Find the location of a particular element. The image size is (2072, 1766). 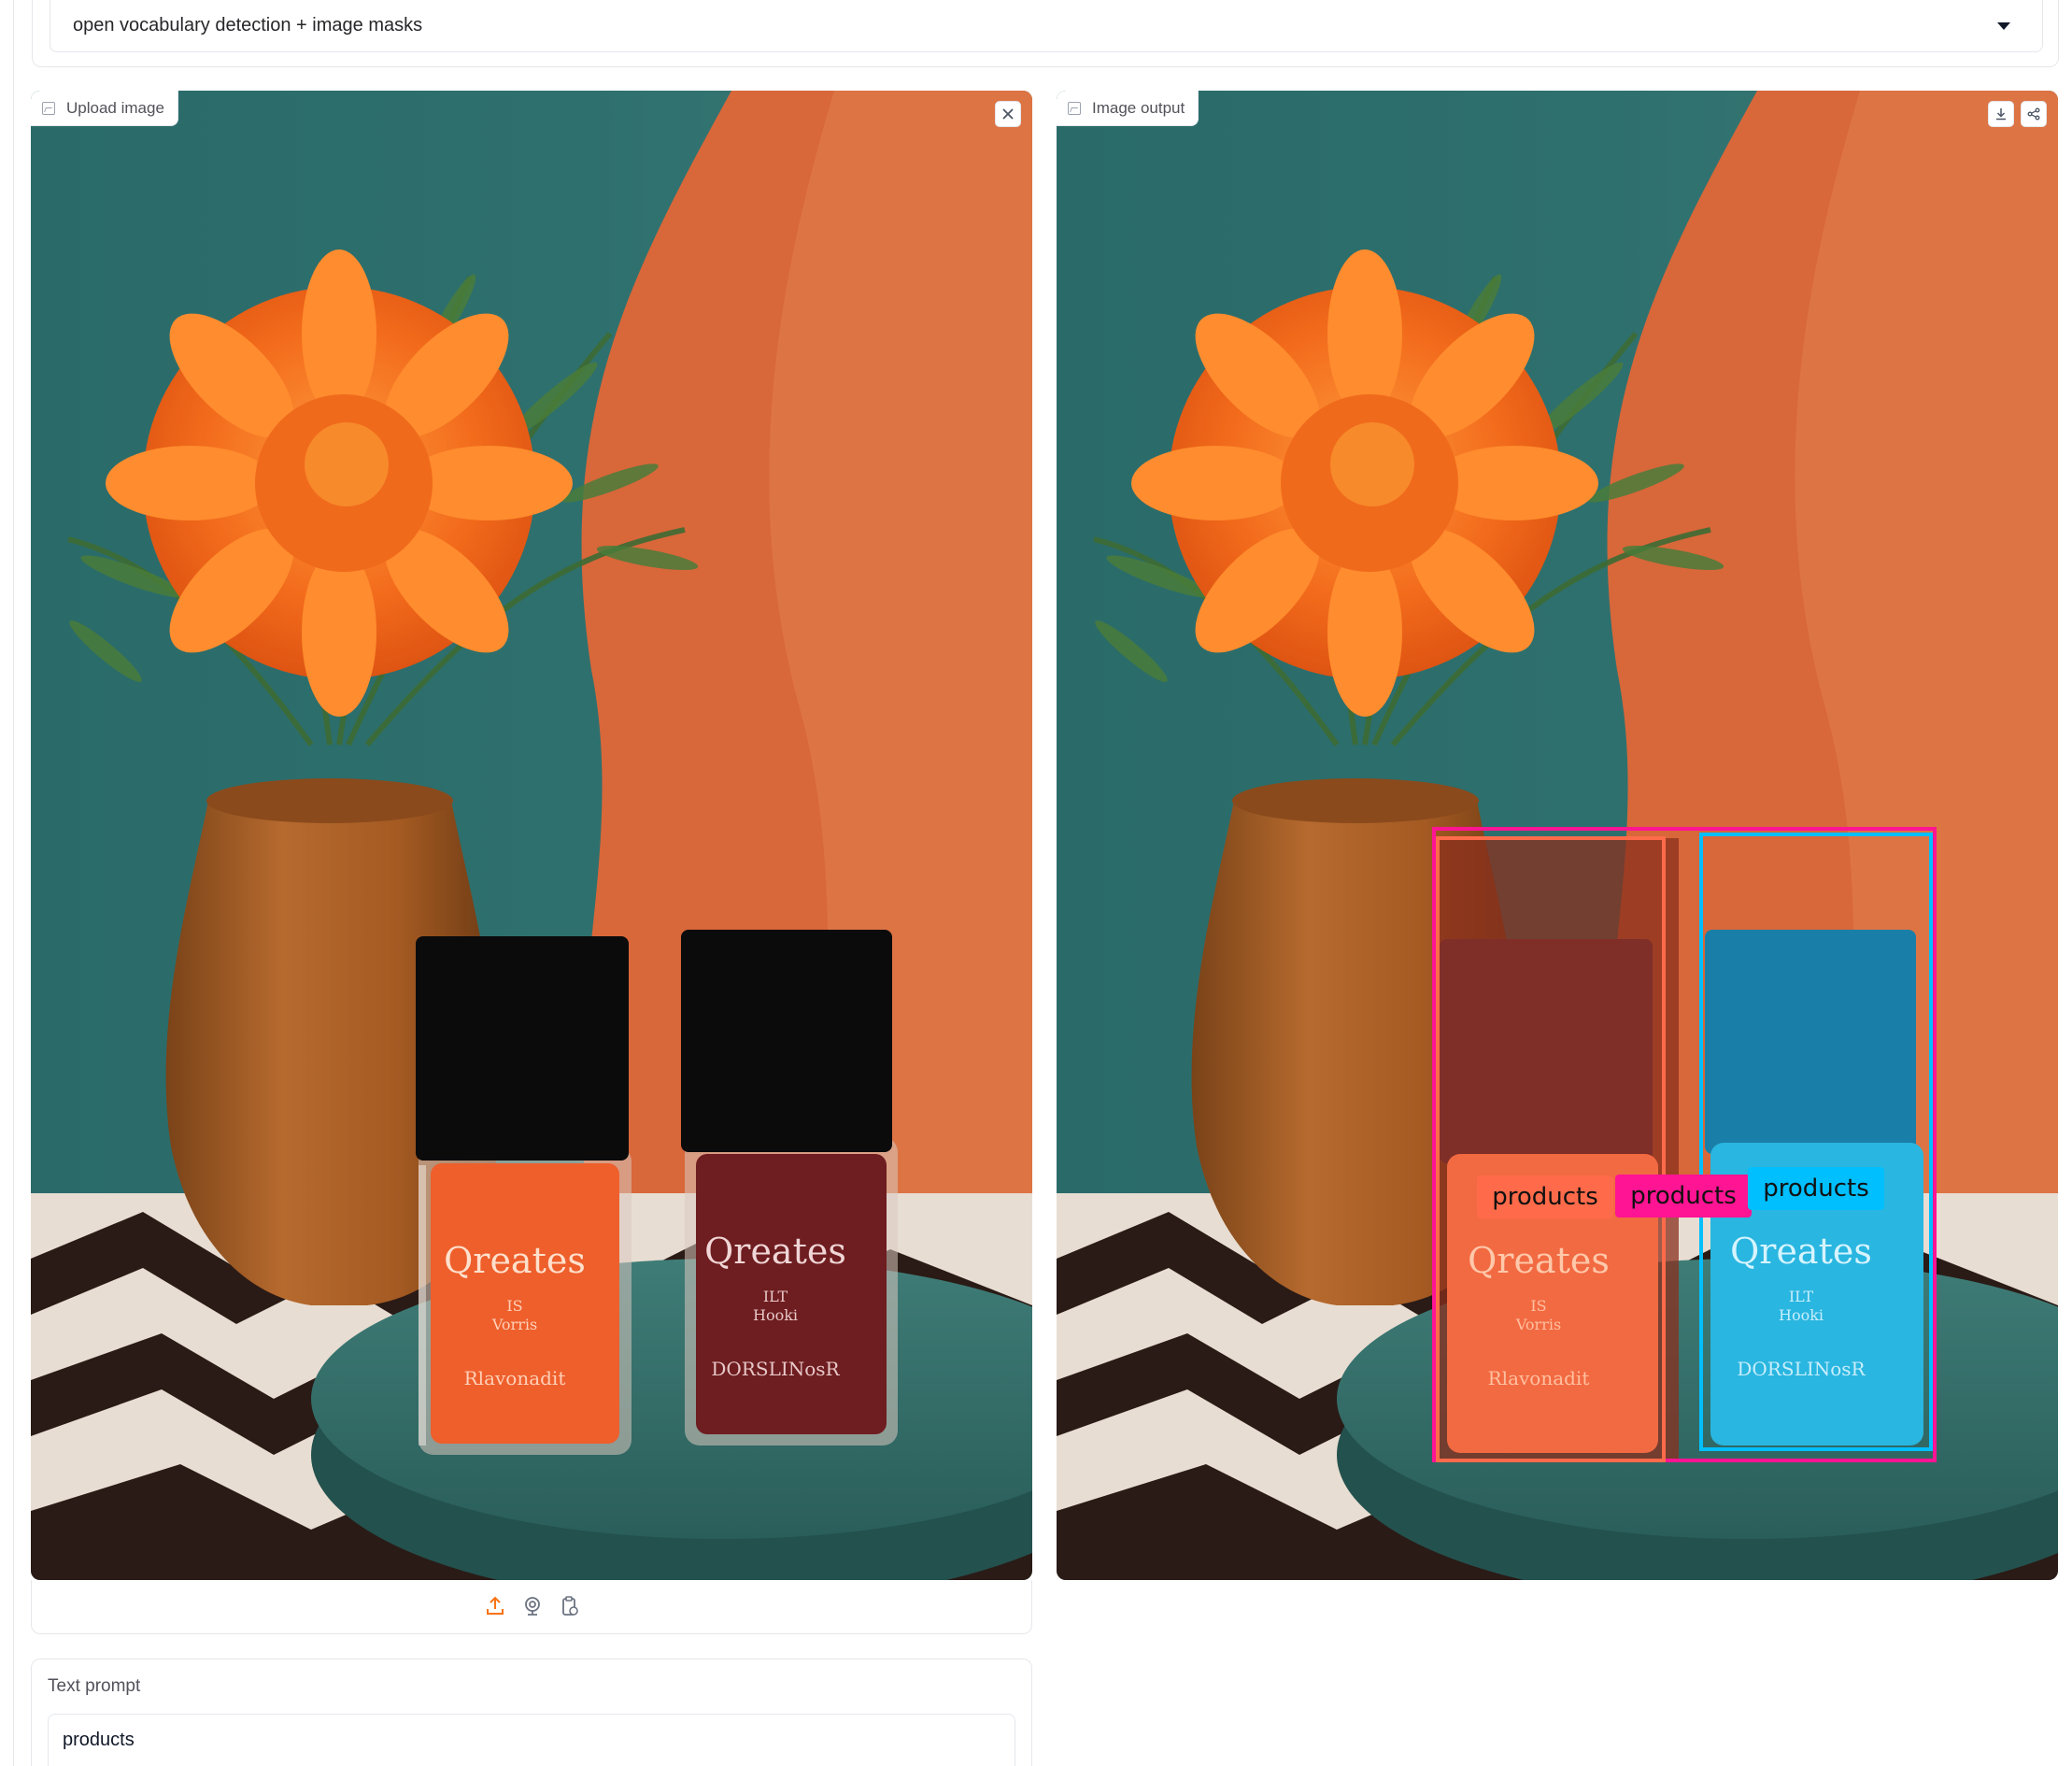

text-prompt-block: Text prompt products is located at coordinates (531, 1712).